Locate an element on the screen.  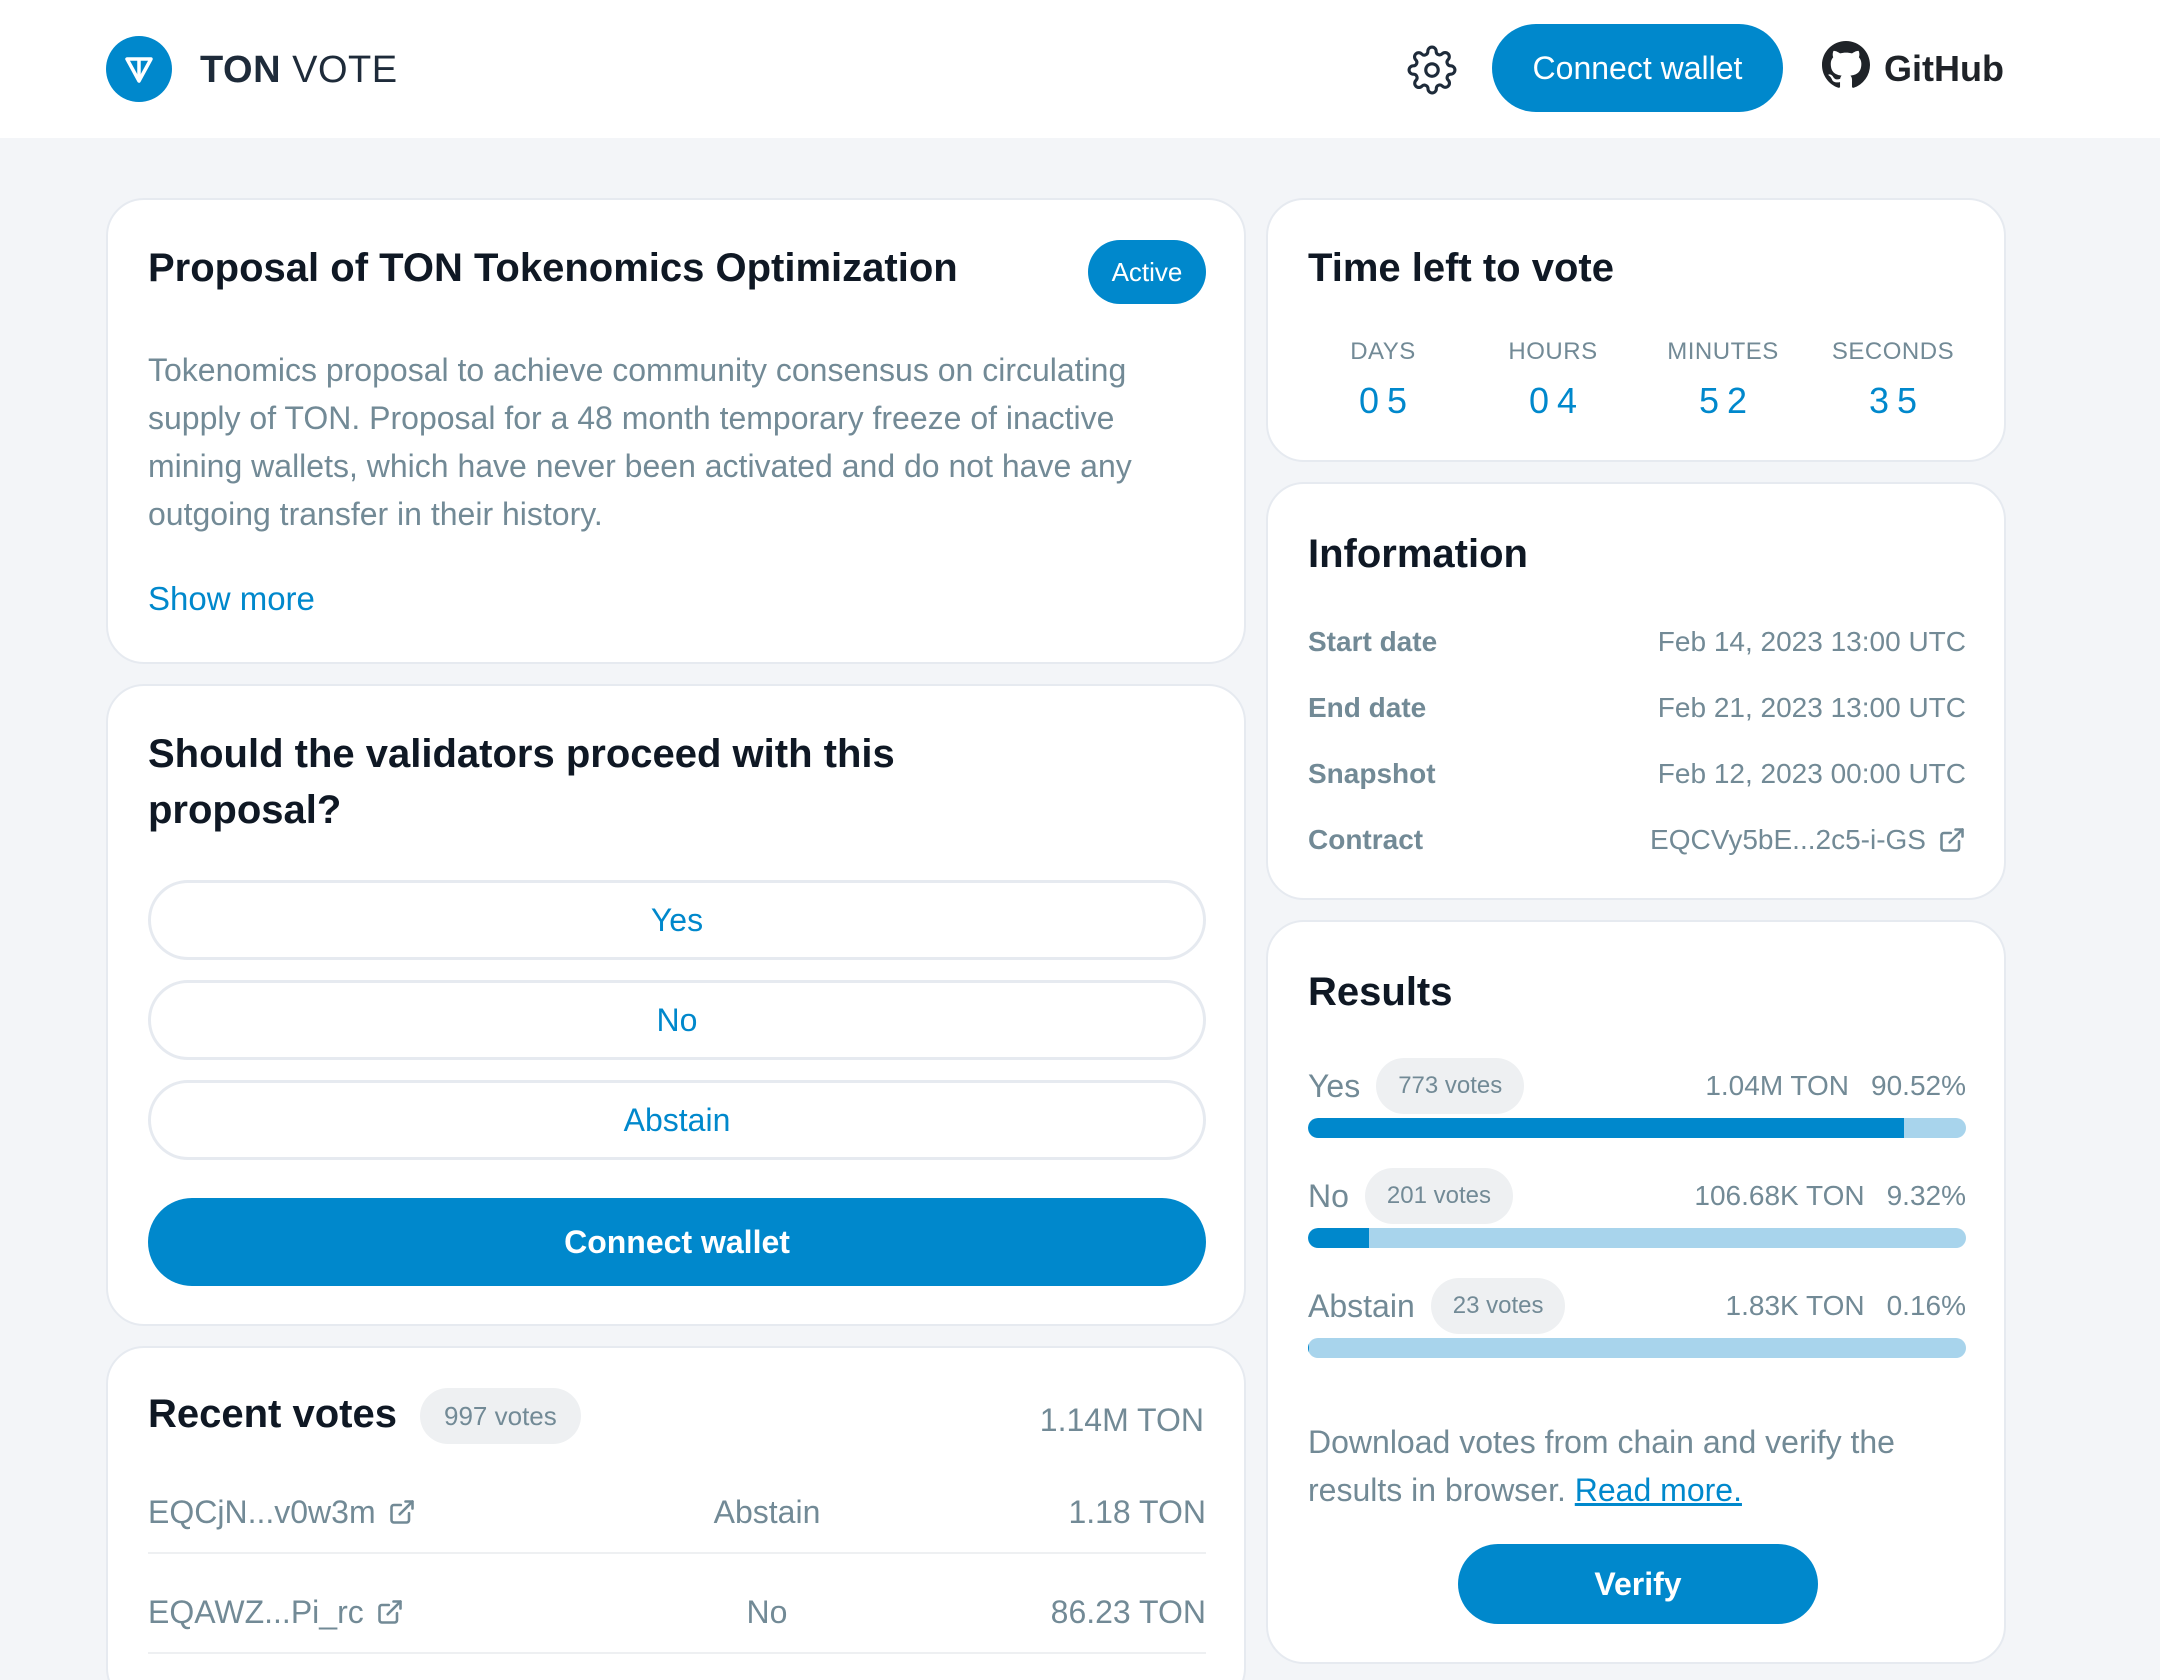
ton-logo-icon is located at coordinates (139, 69).